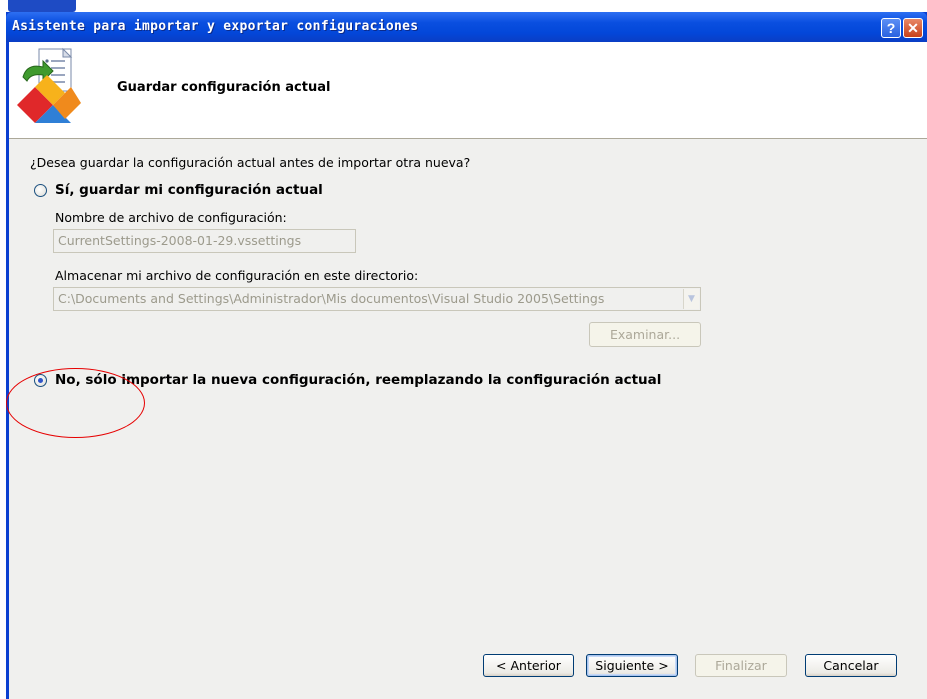 Image resolution: width=927 pixels, height=699 pixels. I want to click on filename-value: CurrentSettings-2008-01-29.vssettings, so click(180, 240).